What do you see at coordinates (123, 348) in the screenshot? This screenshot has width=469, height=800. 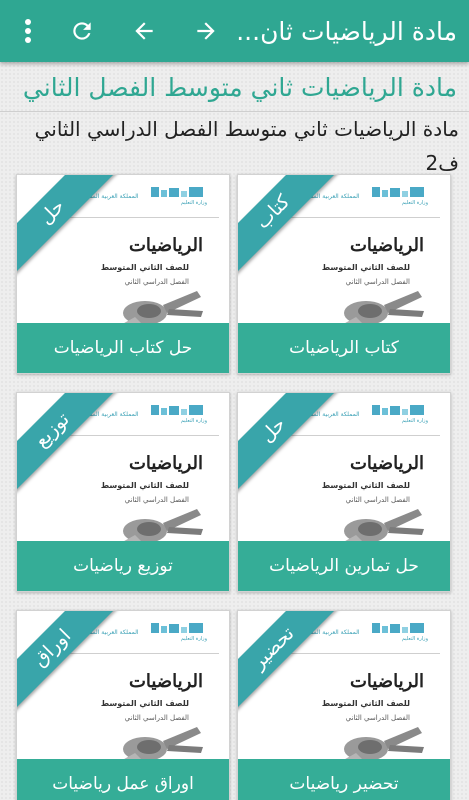 I see `card-label: حل كتاب الرياضيات` at bounding box center [123, 348].